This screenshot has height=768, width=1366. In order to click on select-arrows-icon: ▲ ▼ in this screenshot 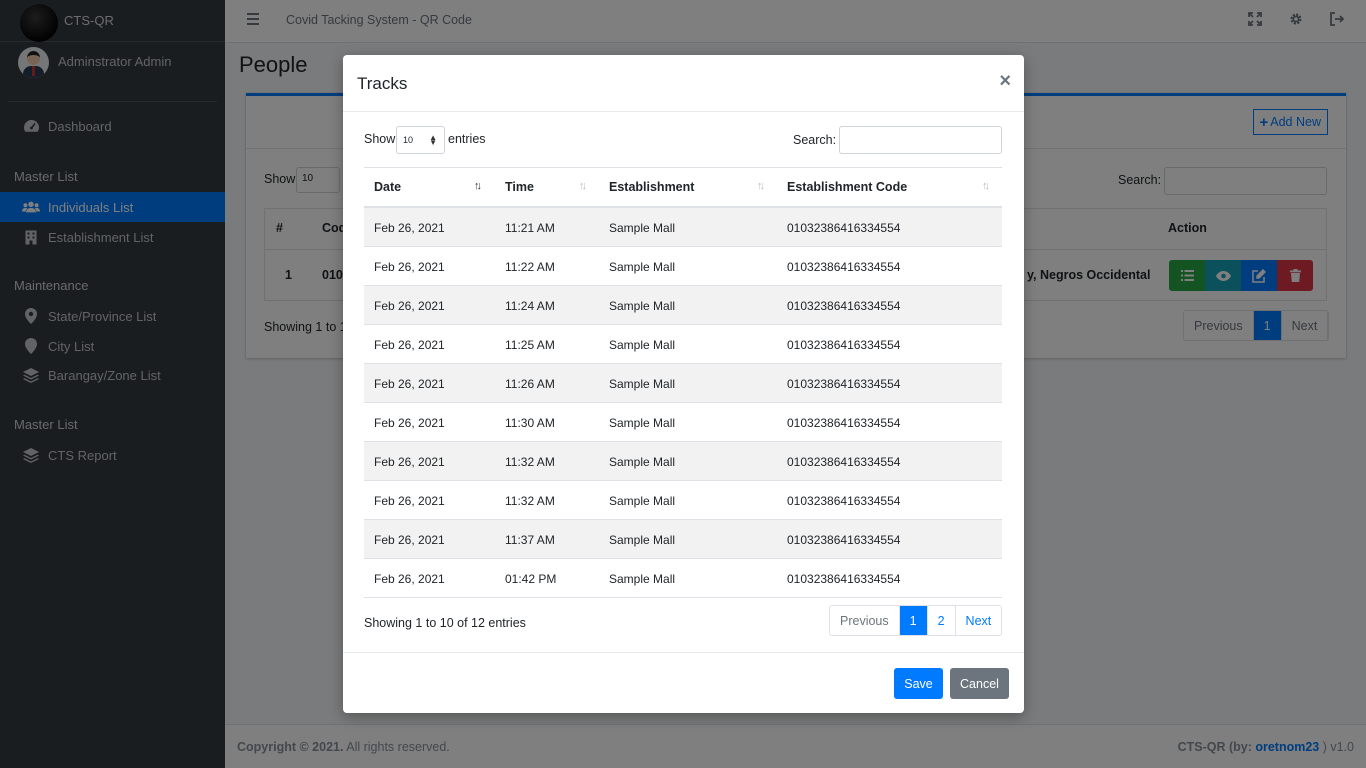, I will do `click(433, 140)`.